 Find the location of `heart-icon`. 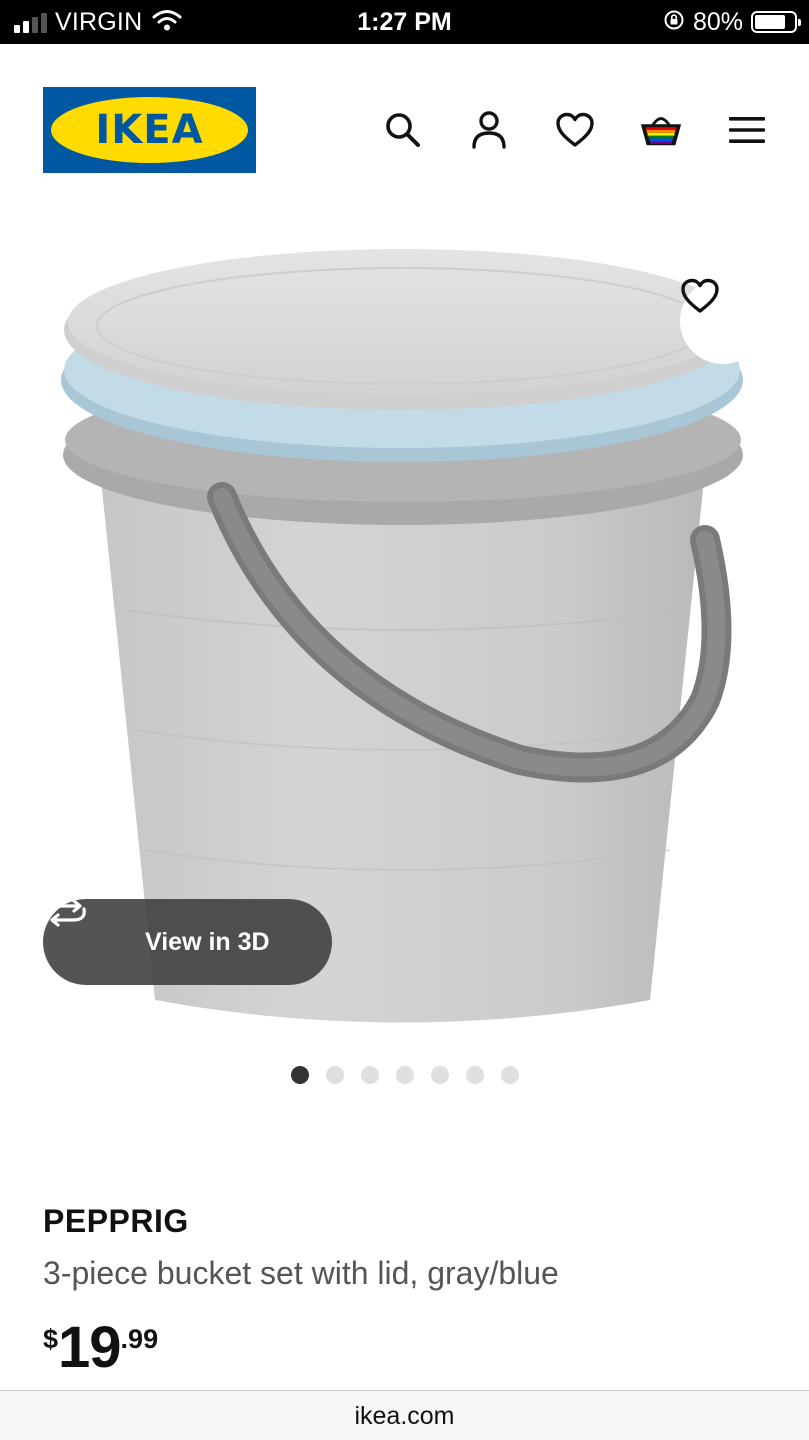

heart-icon is located at coordinates (700, 295).